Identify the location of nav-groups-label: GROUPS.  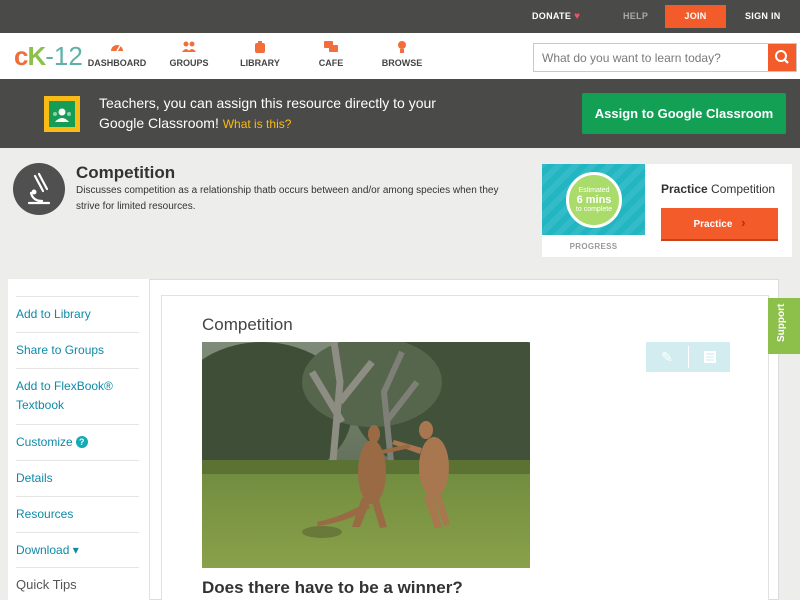
(189, 63).